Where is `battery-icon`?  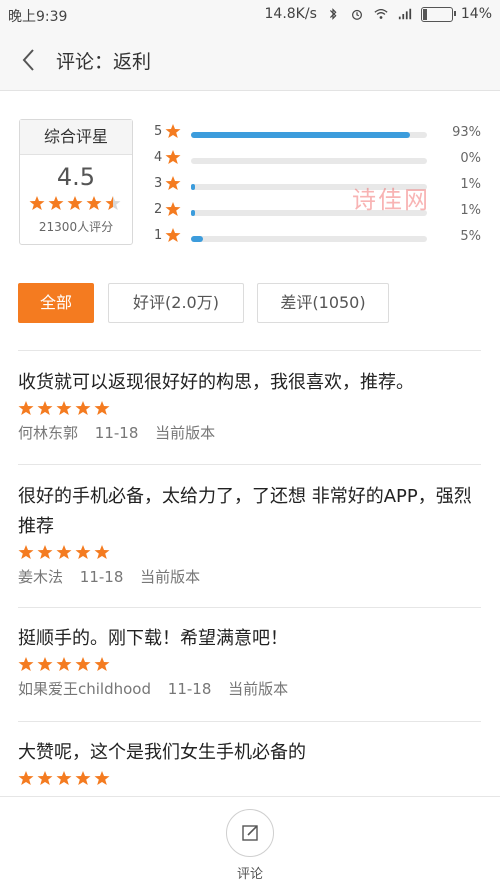
battery-icon is located at coordinates (438, 14).